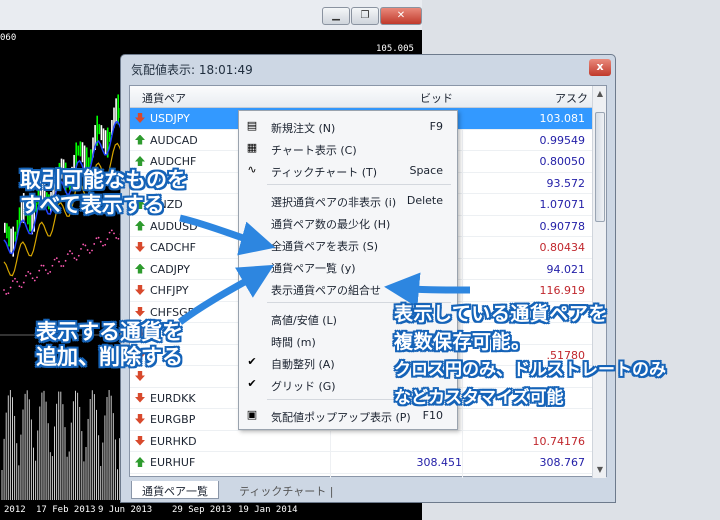 This screenshot has width=720, height=520. What do you see at coordinates (361, 97) in the screenshot?
I see `table-header: 通貨ペア ビッド アスク` at bounding box center [361, 97].